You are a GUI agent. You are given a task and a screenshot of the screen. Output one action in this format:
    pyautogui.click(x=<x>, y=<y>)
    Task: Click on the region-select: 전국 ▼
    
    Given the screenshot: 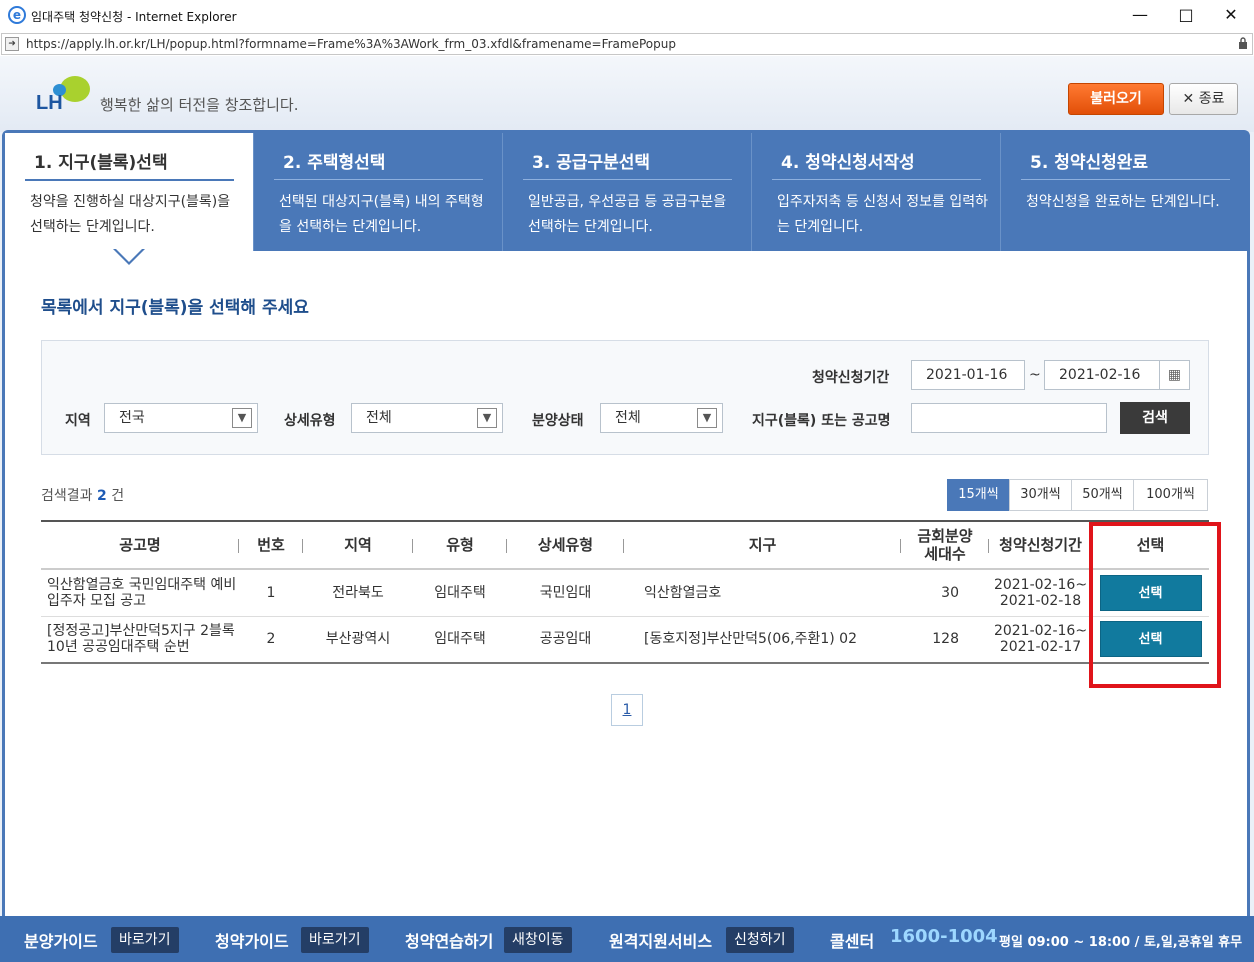 What is the action you would take?
    pyautogui.click(x=181, y=418)
    